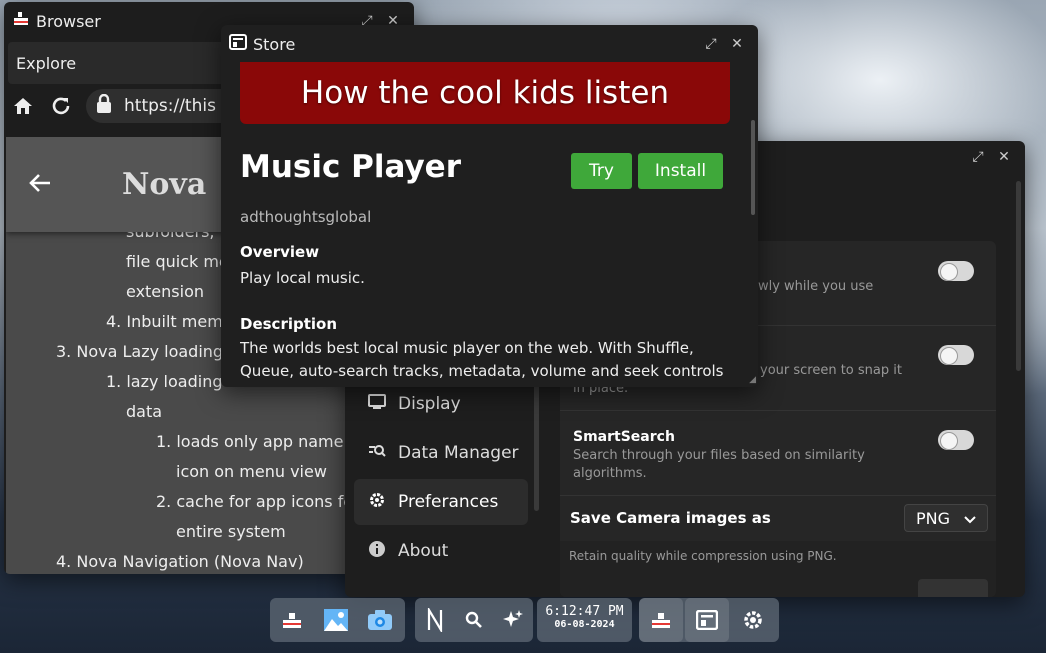  I want to click on try-button: Try, so click(601, 171).